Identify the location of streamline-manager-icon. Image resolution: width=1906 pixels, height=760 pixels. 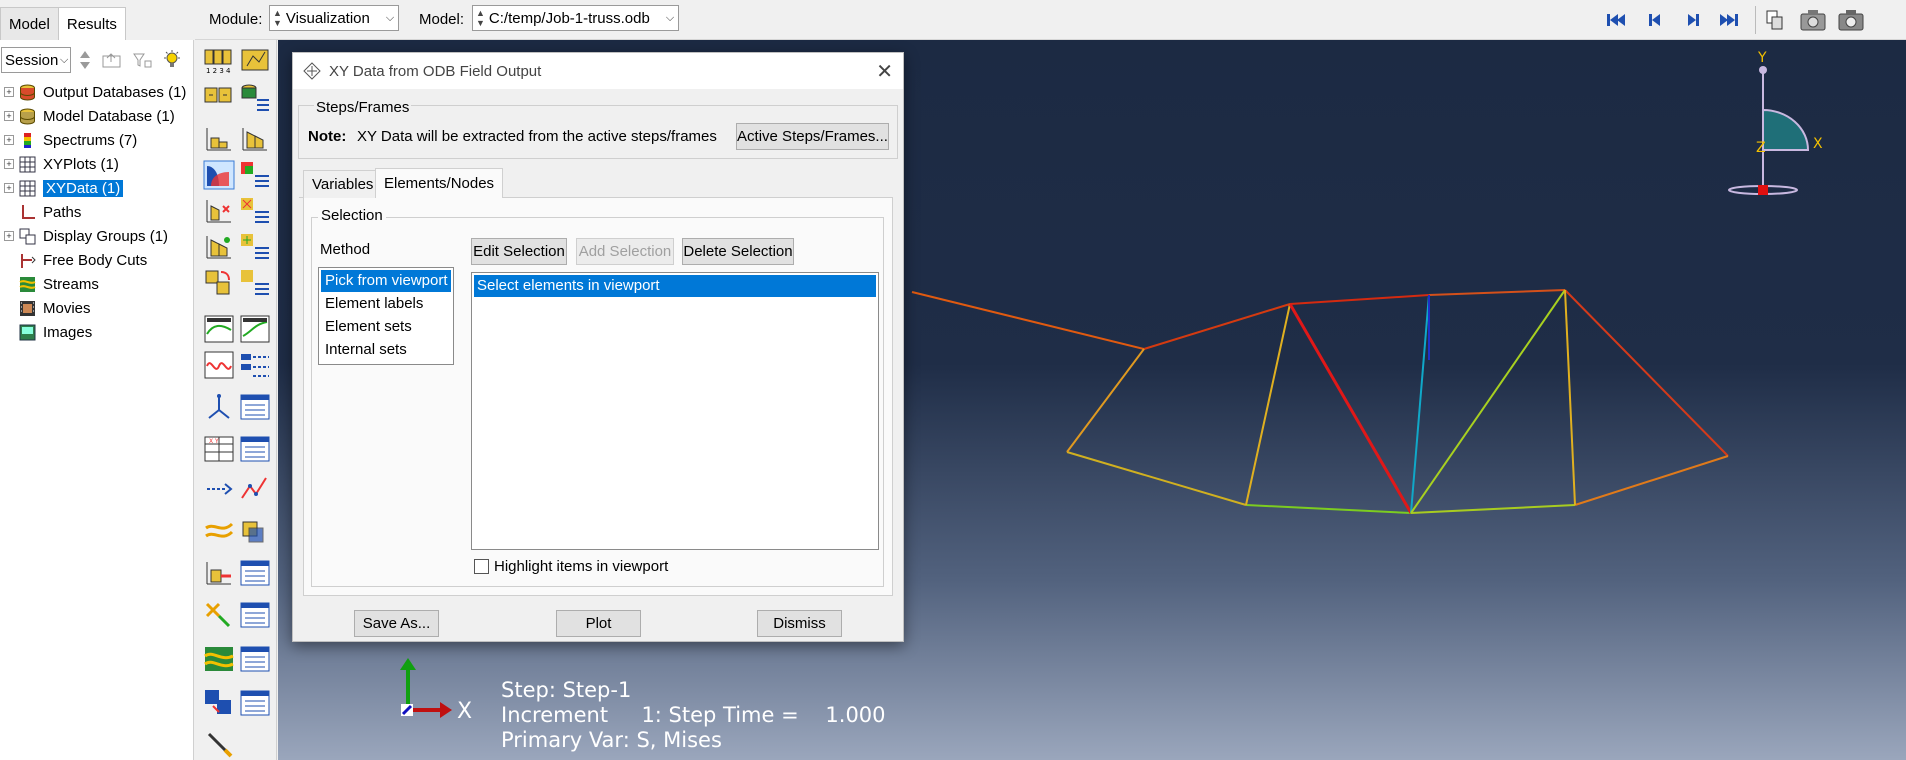
(255, 659).